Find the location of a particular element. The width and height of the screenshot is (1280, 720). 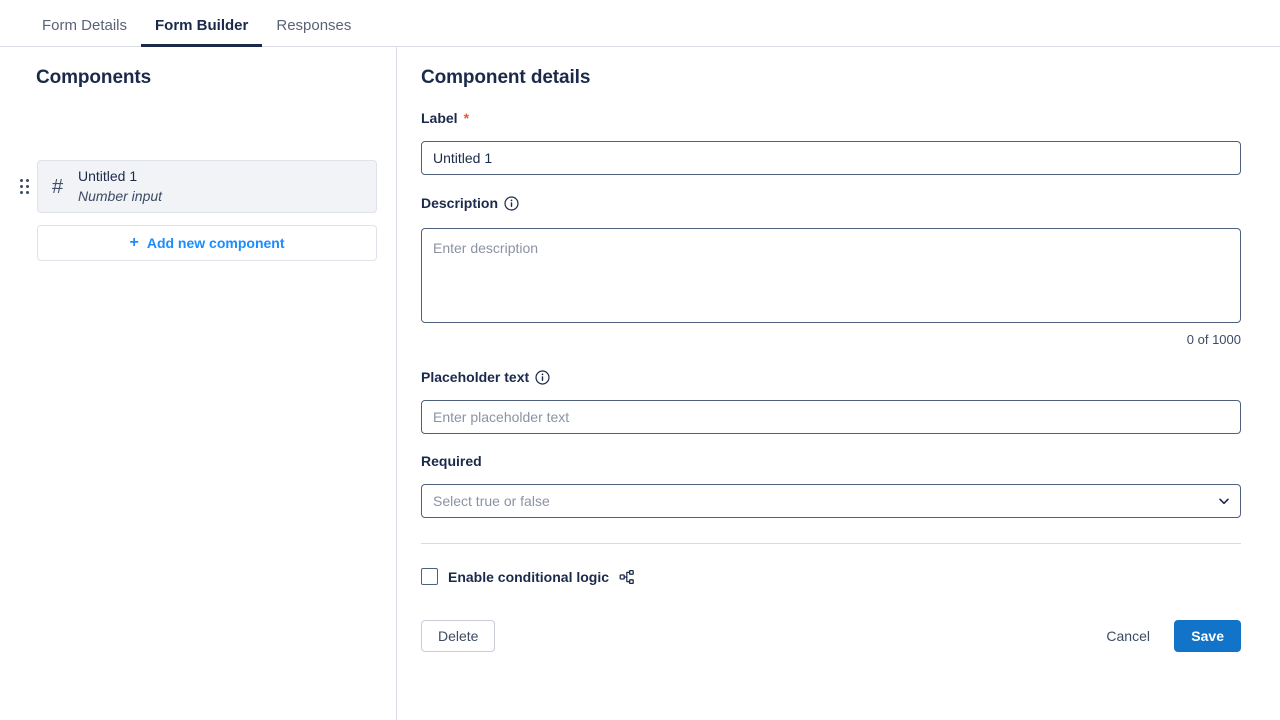

description-character-counter: 0 of 1000 is located at coordinates (1213, 339).